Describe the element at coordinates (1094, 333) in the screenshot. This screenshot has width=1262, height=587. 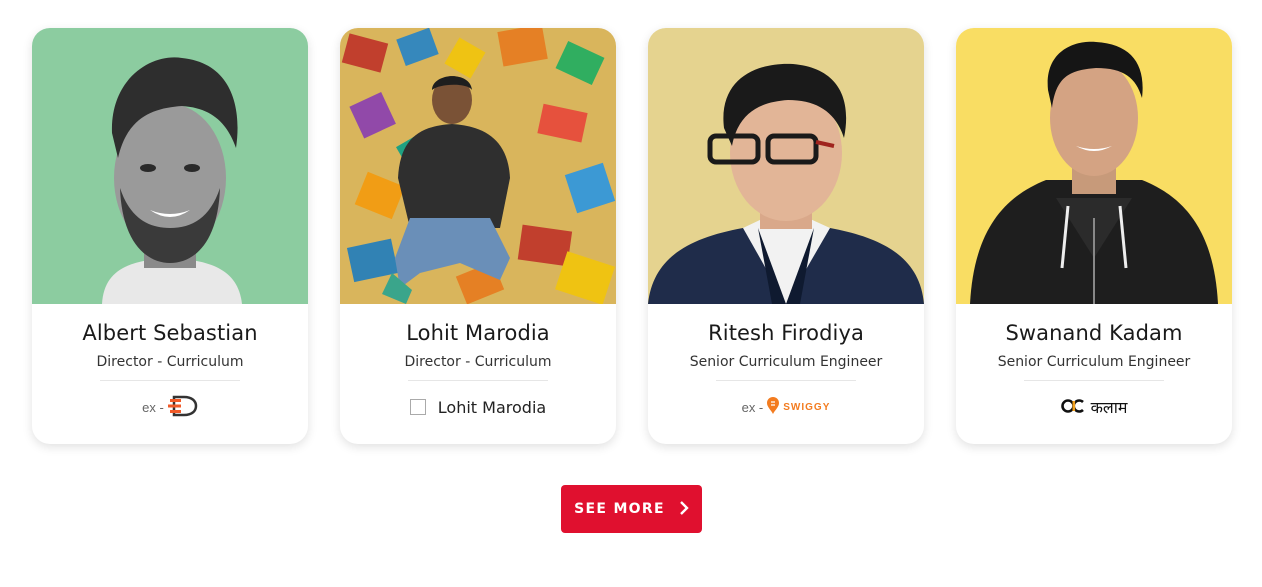
I see `instructor-name: Swanand Kadam` at that location.